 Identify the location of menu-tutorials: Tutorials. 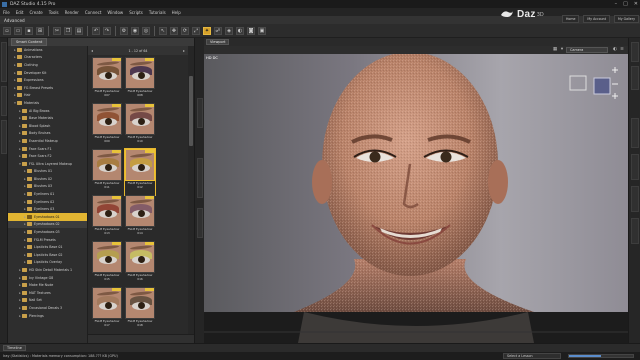
(157, 12).